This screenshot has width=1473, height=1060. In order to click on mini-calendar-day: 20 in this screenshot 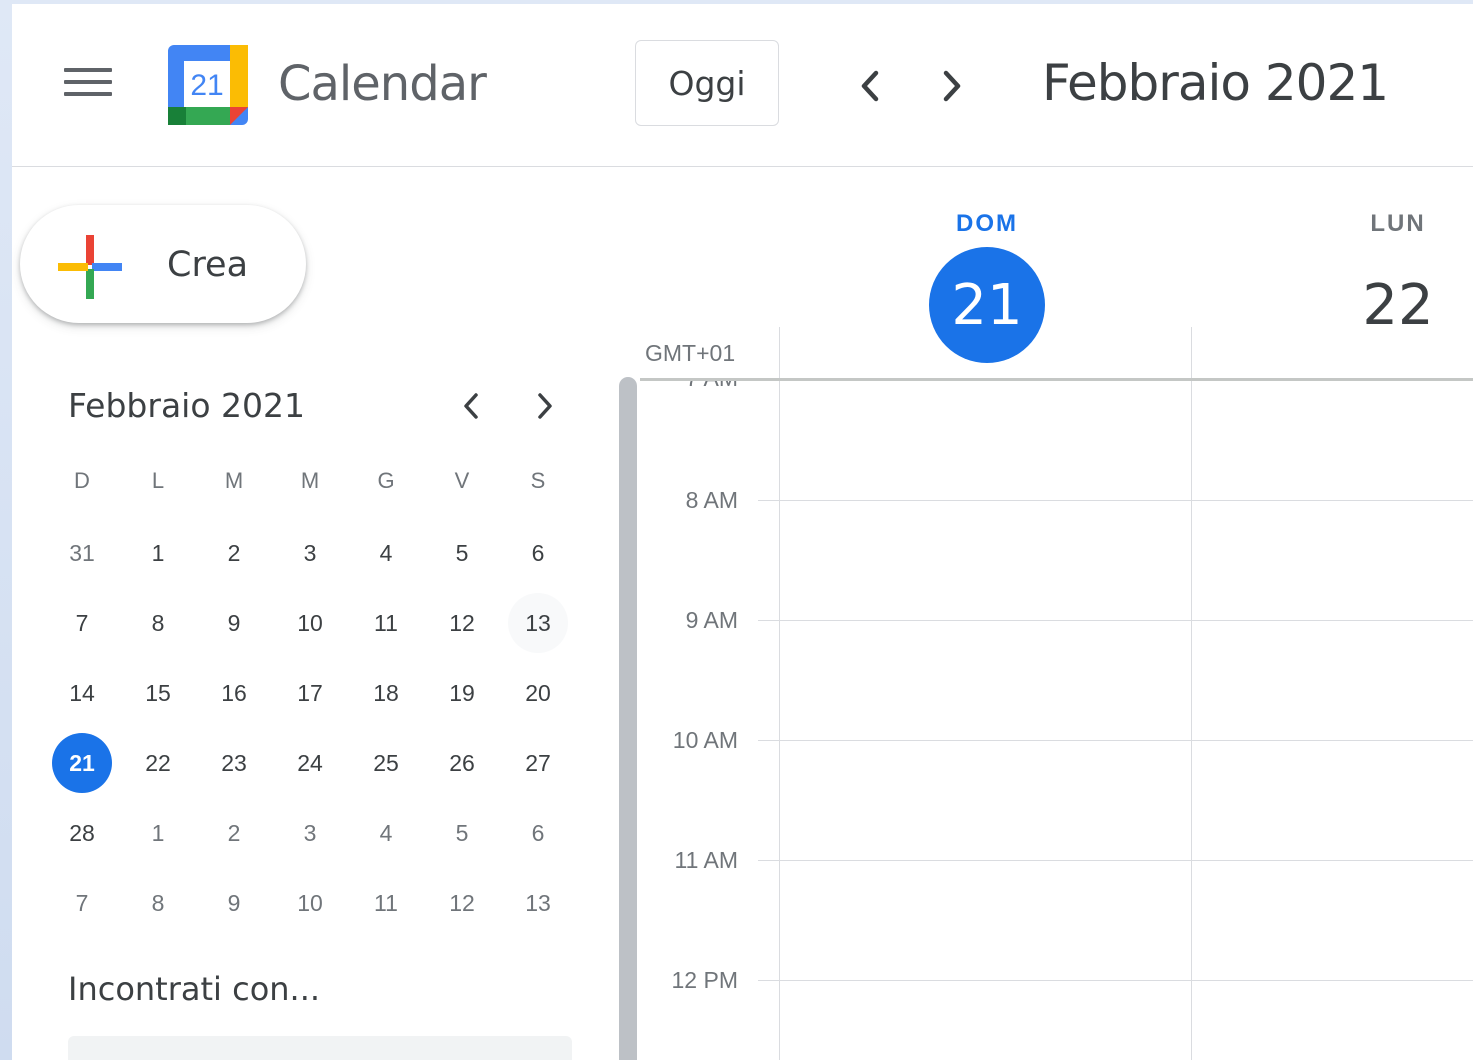, I will do `click(538, 693)`.